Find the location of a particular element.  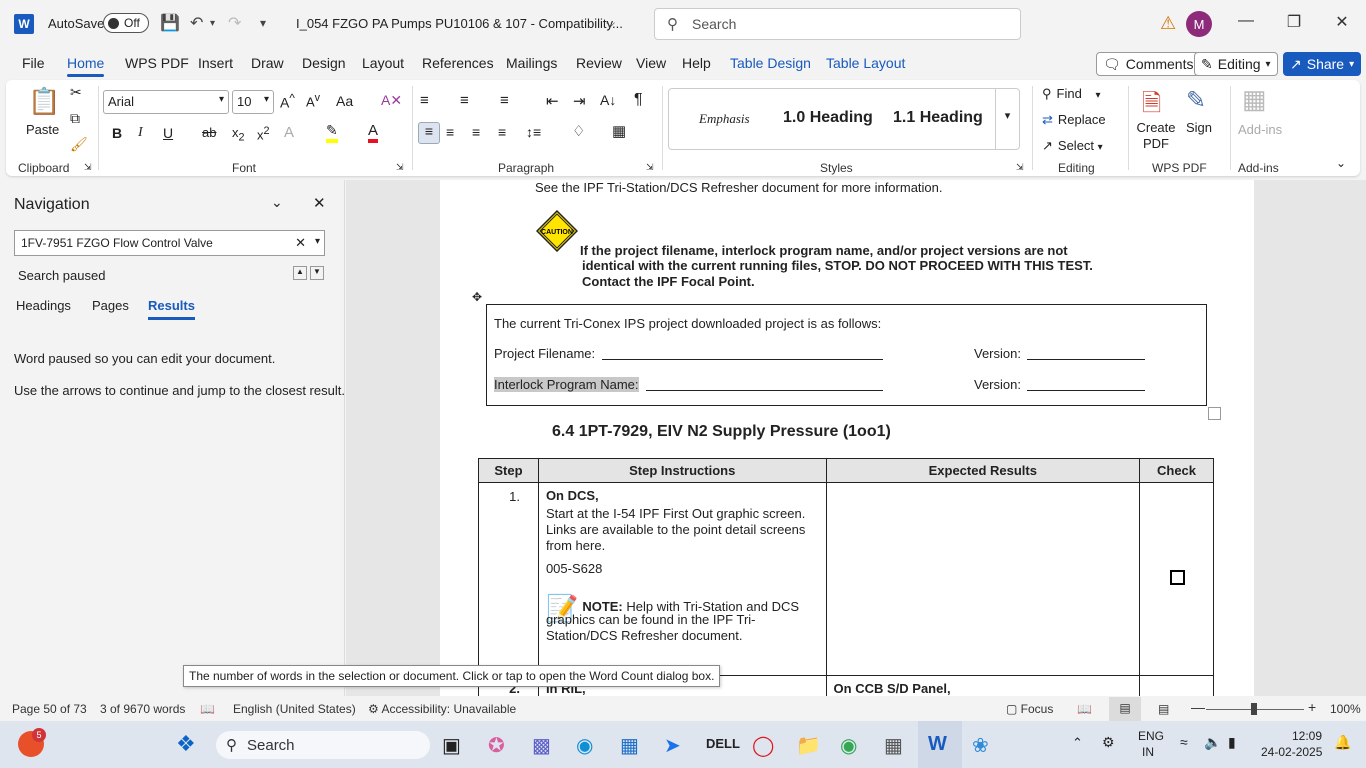

clear-search-icon: ✕ is located at coordinates (300, 243).